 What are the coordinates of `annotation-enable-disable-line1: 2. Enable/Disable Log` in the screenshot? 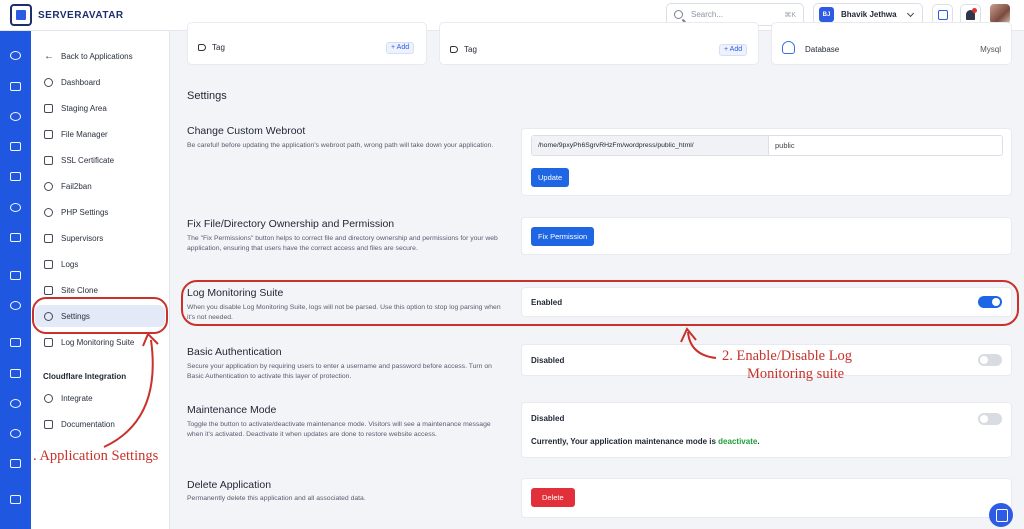 It's located at (787, 356).